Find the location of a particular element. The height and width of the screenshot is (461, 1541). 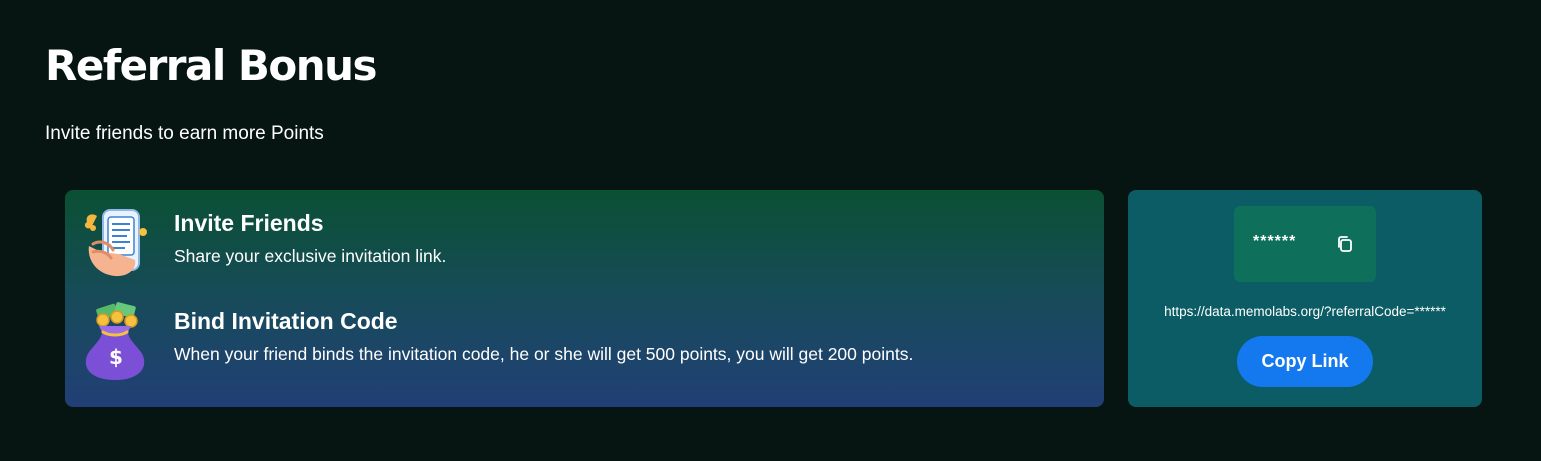

copy-icon is located at coordinates (1345, 244).